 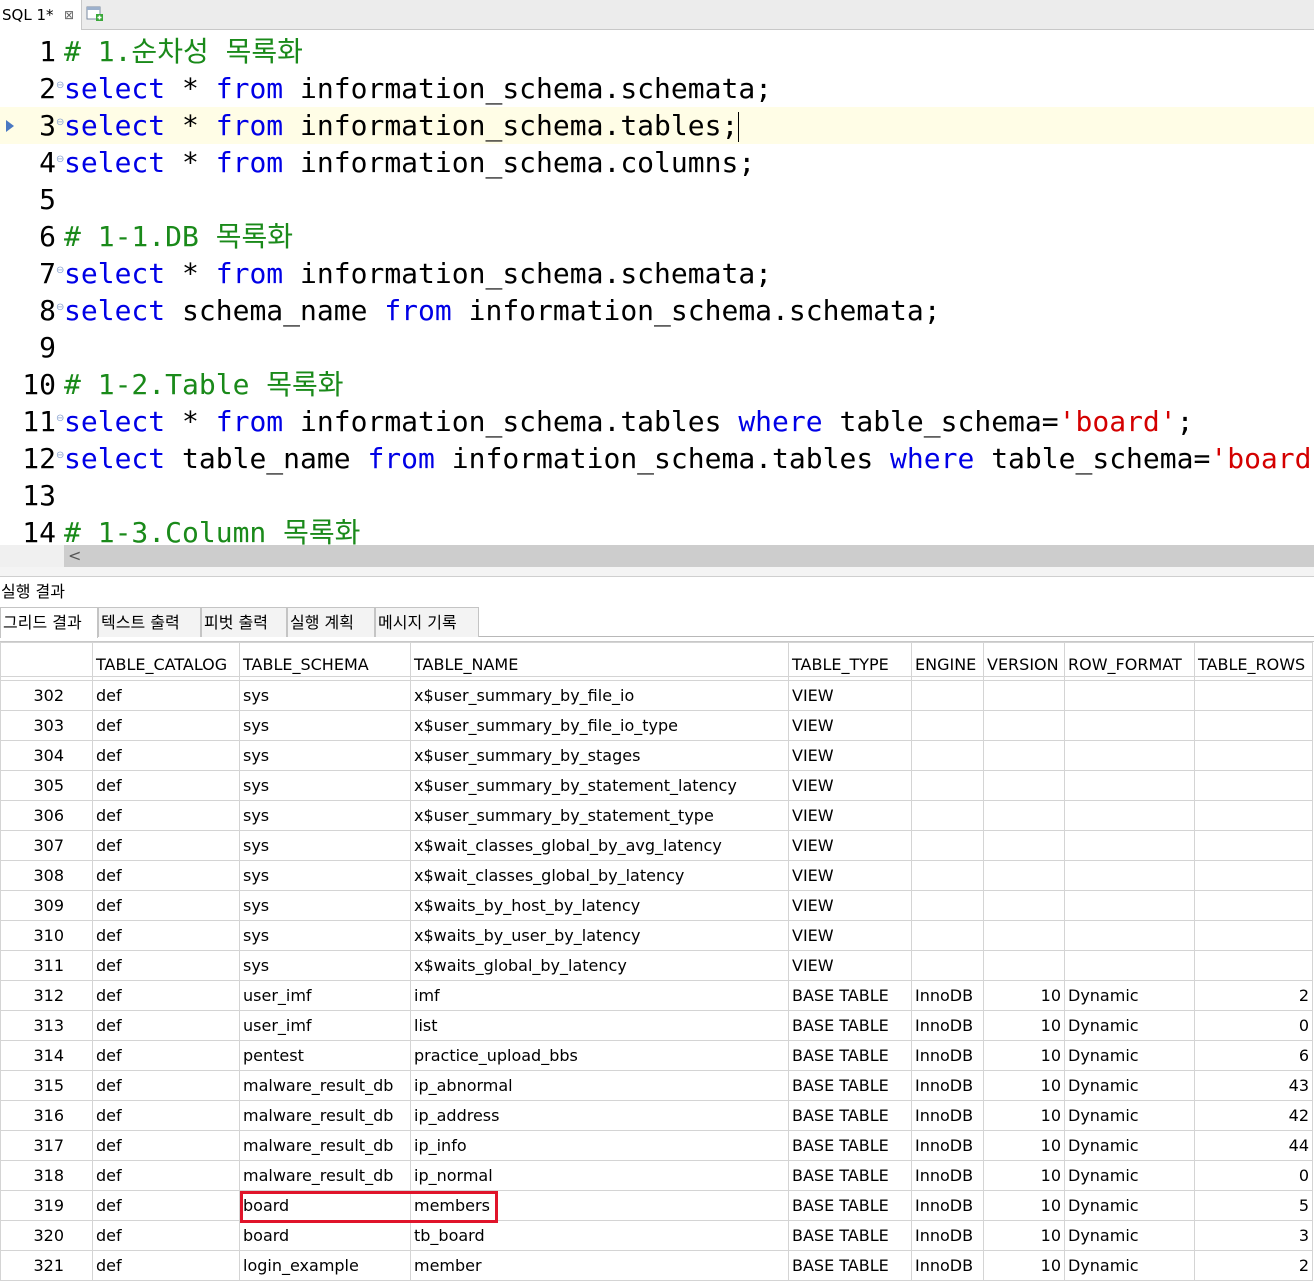 What do you see at coordinates (599, 1235) in the screenshot?
I see `table-cell: tb_board` at bounding box center [599, 1235].